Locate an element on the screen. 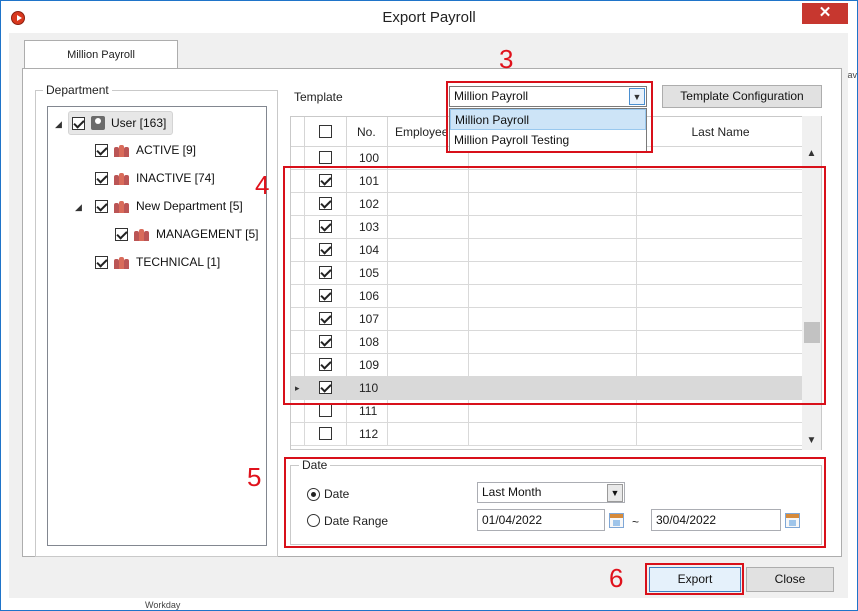 Image resolution: width=858 pixels, height=611 pixels. table-row: 112 is located at coordinates (548, 434).